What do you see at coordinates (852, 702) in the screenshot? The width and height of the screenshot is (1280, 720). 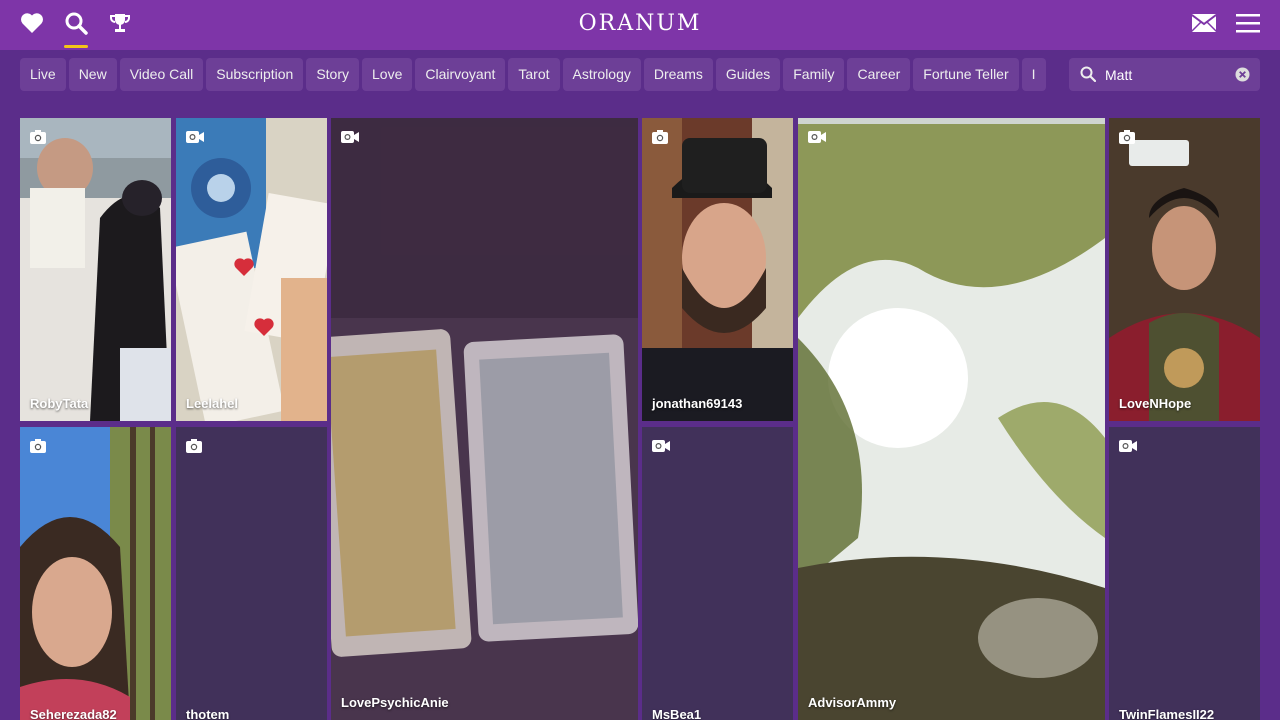 I see `advisor-name: AdvisorAmmy` at bounding box center [852, 702].